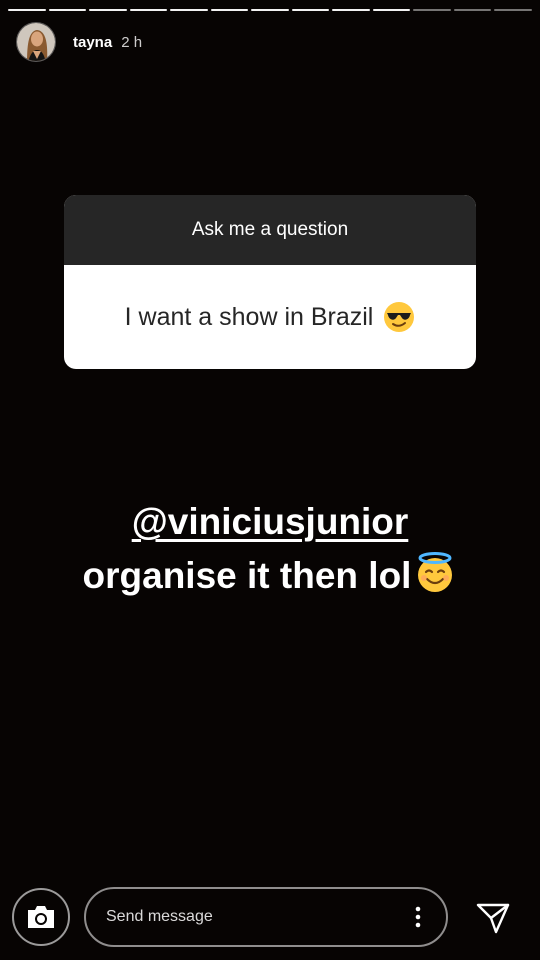  Describe the element at coordinates (92, 42) in the screenshot. I see `username: tayna` at that location.